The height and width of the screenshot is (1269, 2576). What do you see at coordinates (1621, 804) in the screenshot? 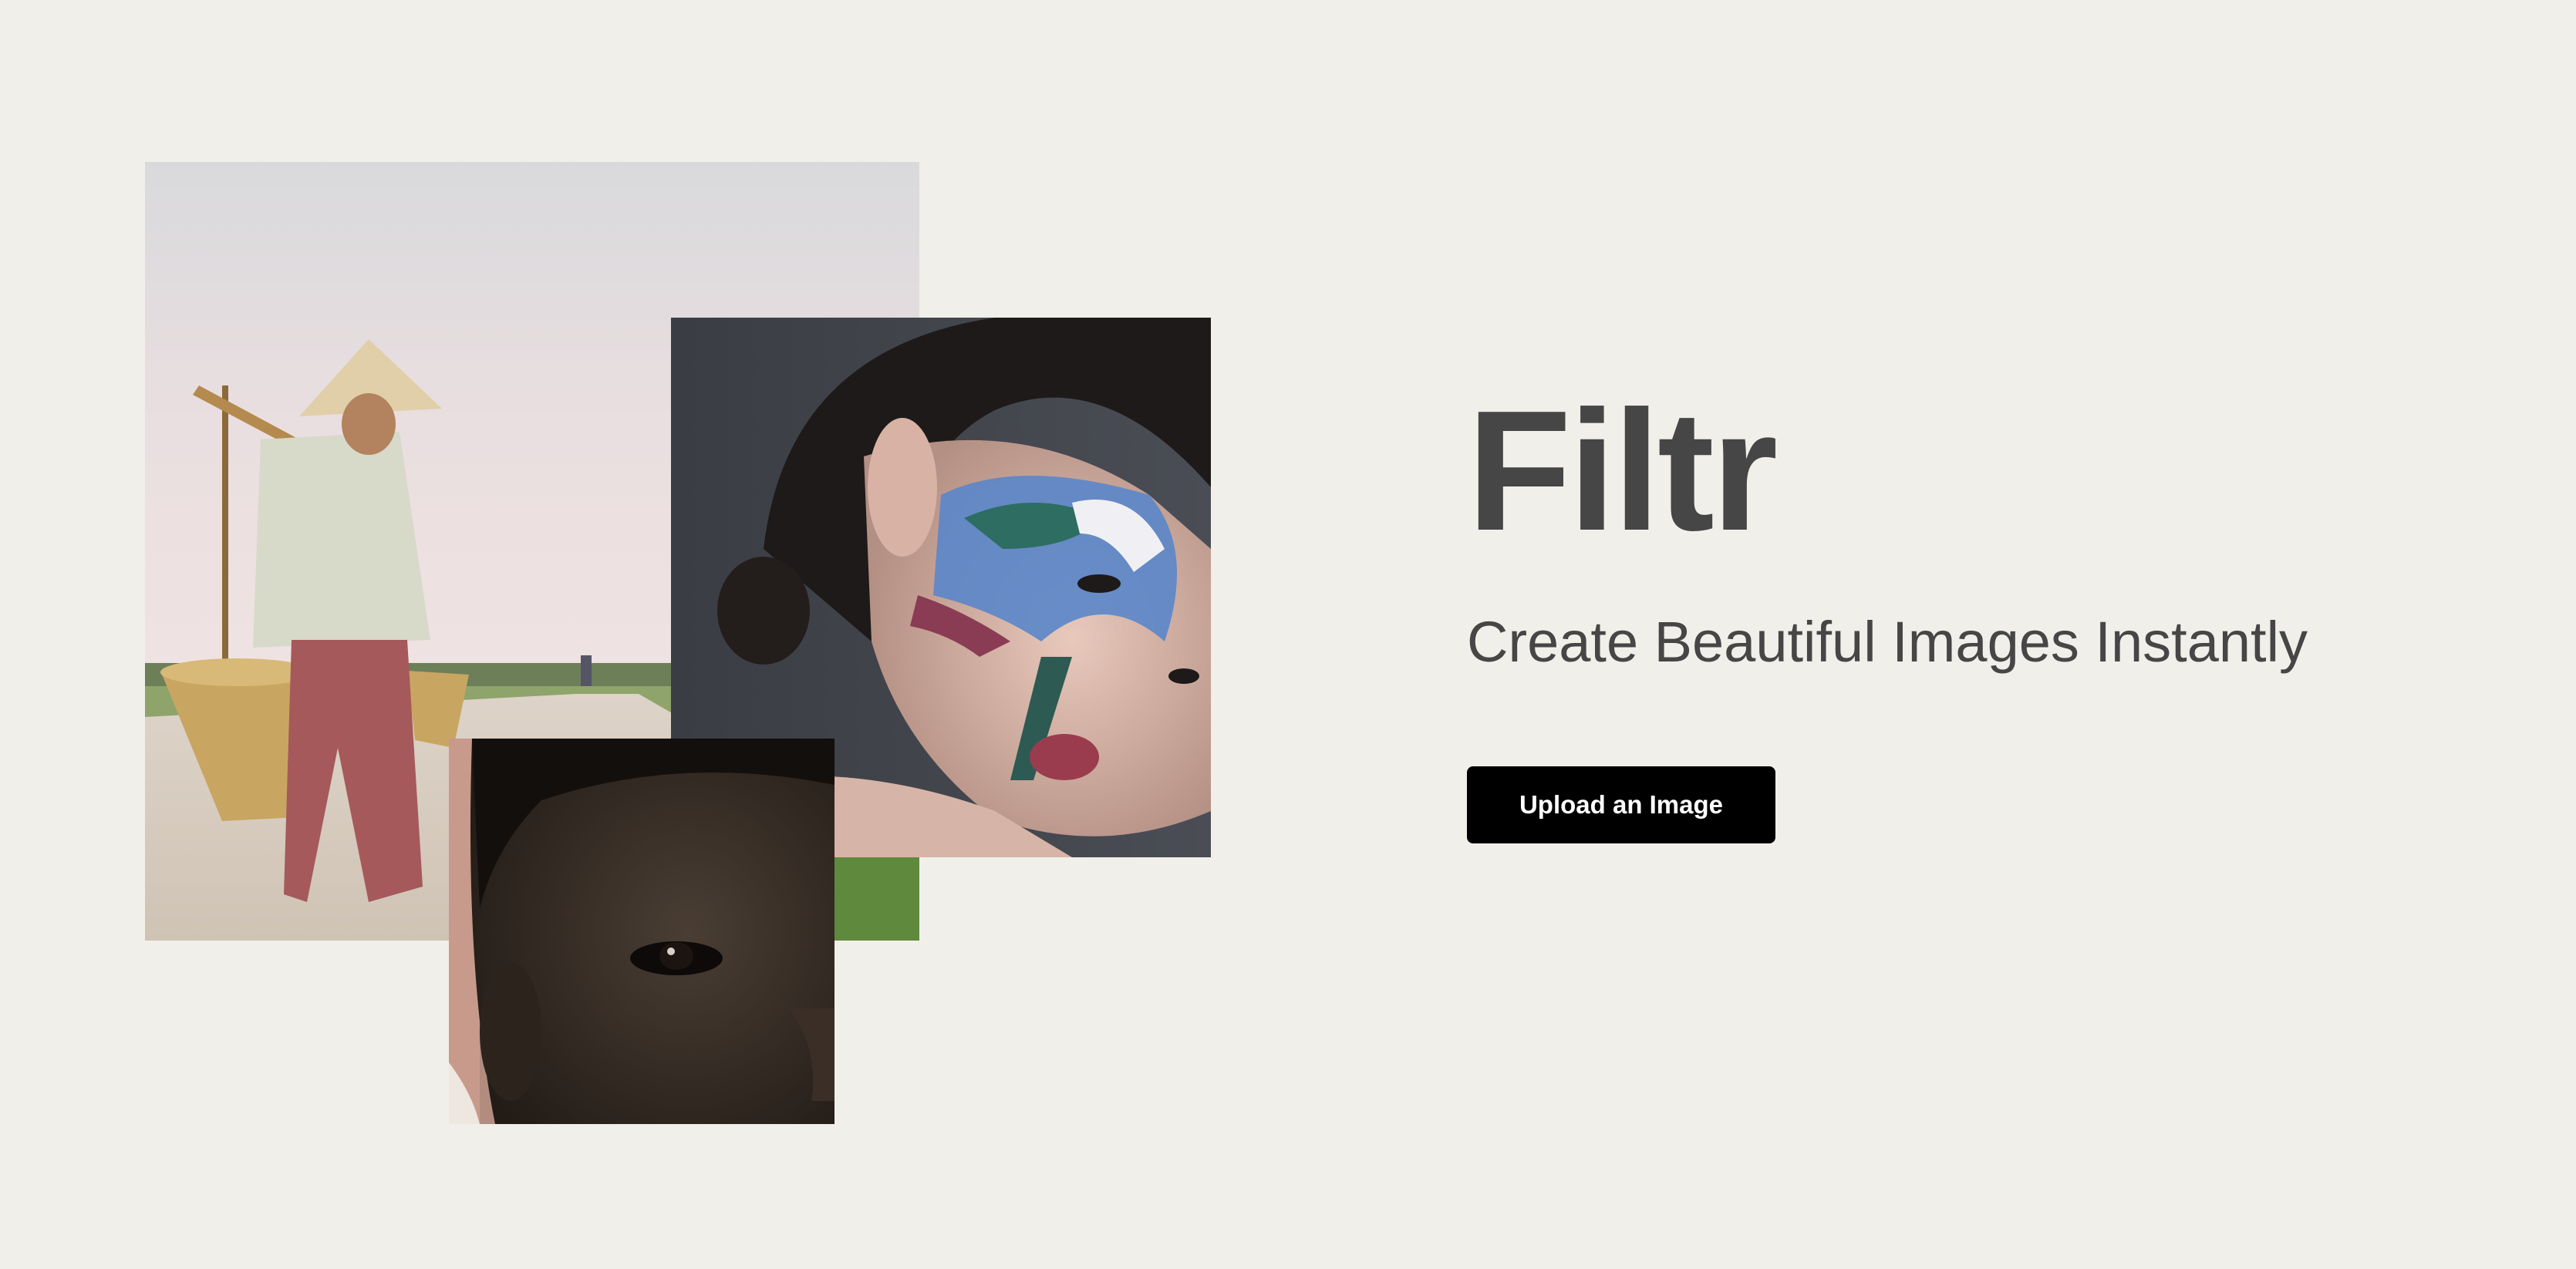
I see `upload-image-button: Upload an Image` at bounding box center [1621, 804].